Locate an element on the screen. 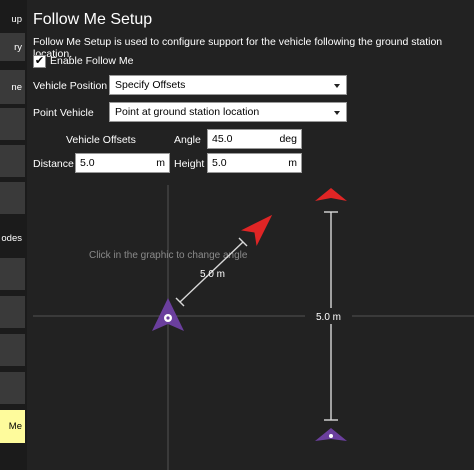 Image resolution: width=474 pixels, height=470 pixels. height-measure-label: 5.0 m is located at coordinates (328, 317).